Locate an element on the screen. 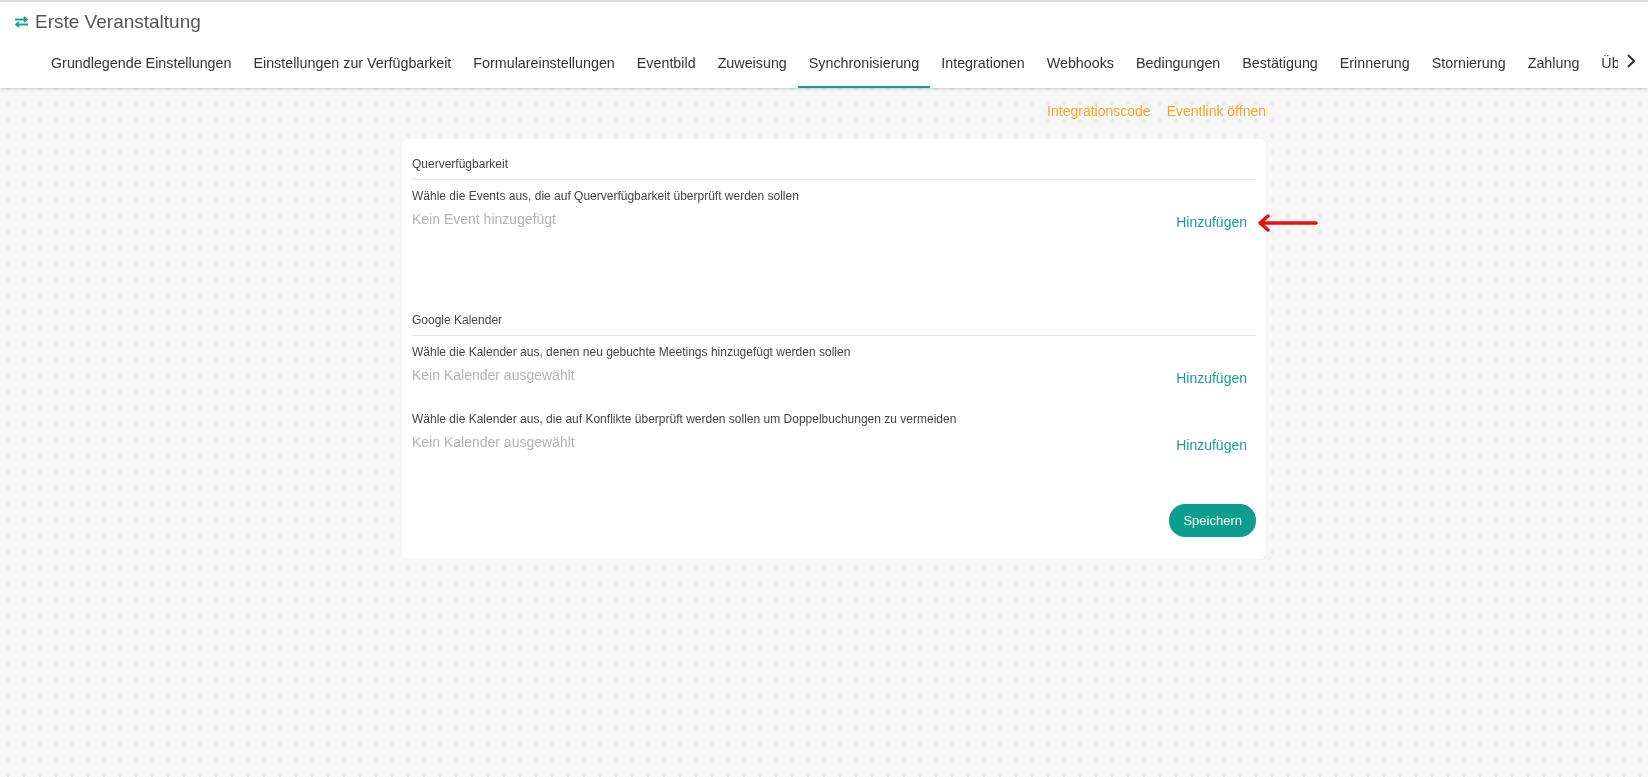 The width and height of the screenshot is (1648, 777). tab: Zuweisung is located at coordinates (752, 66).